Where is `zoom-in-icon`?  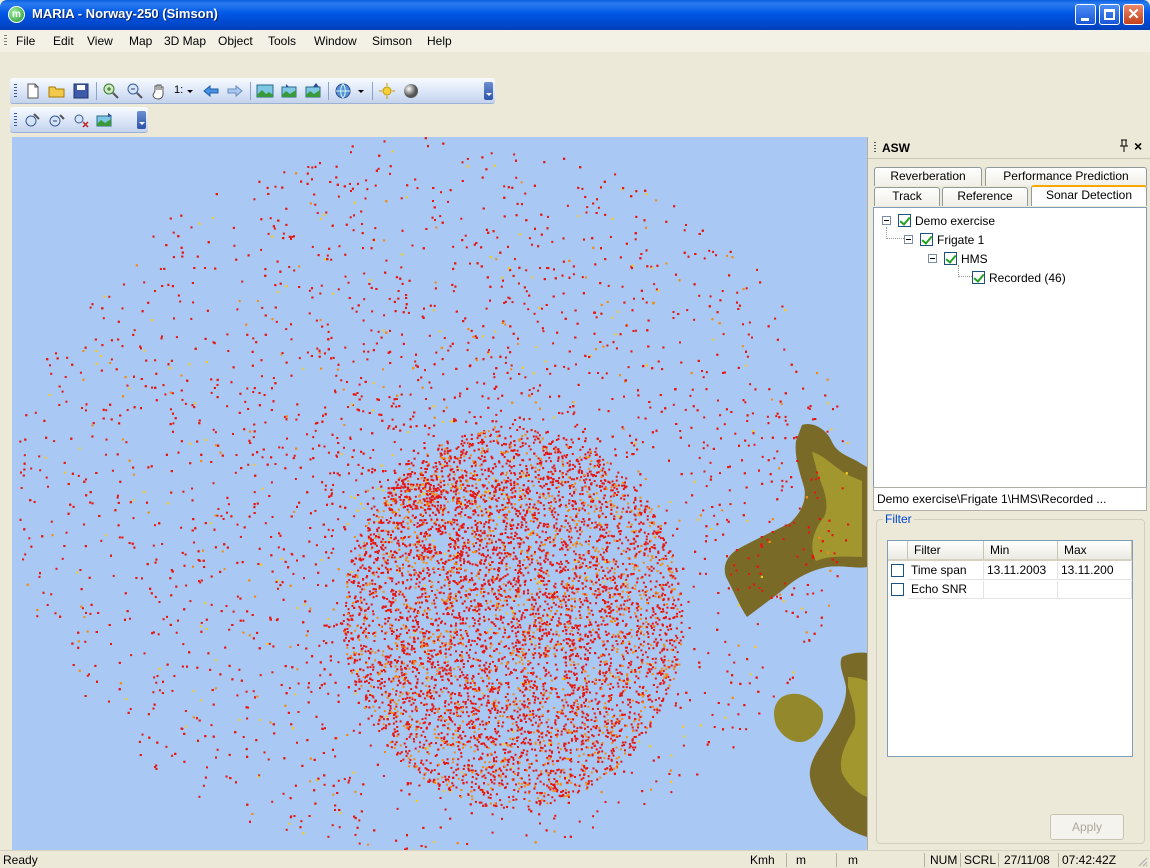 zoom-in-icon is located at coordinates (111, 91).